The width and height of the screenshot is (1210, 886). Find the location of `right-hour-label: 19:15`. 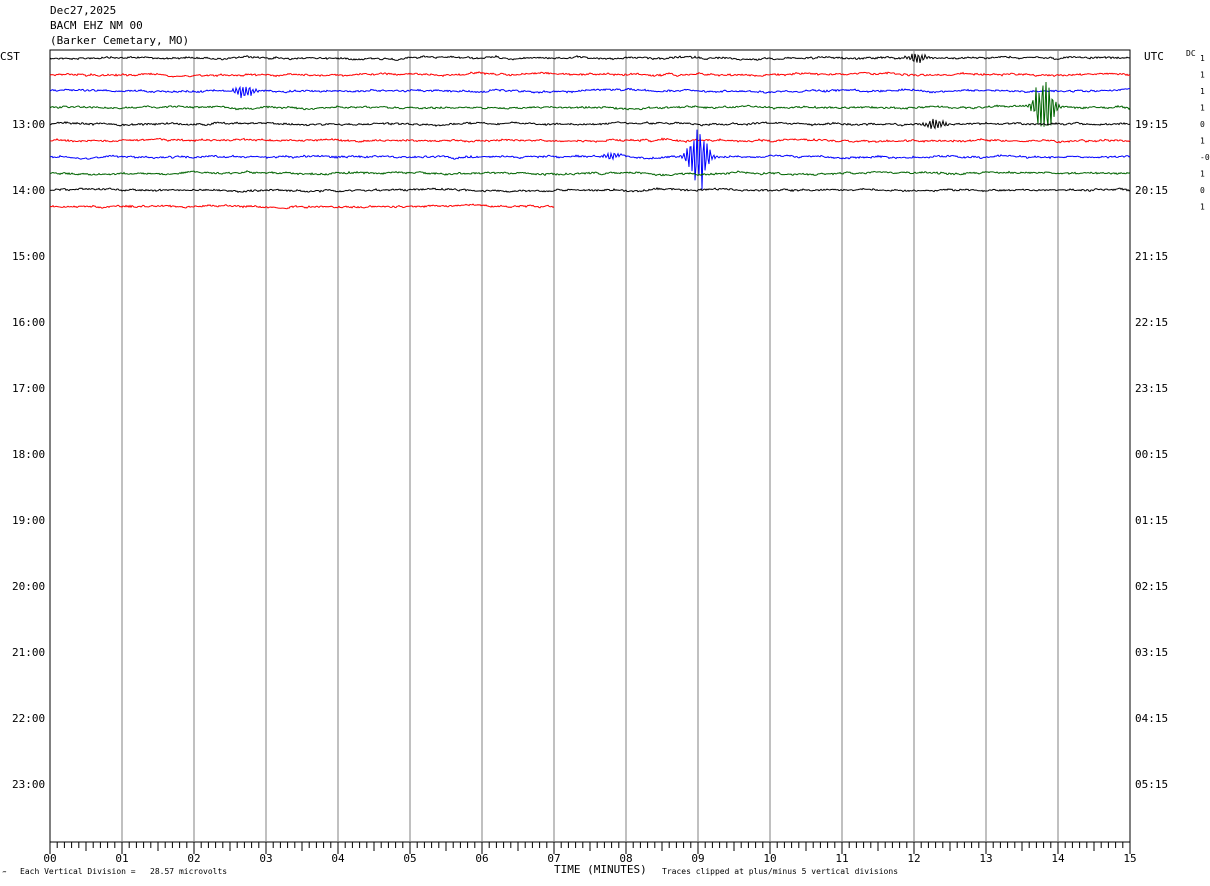

right-hour-label: 19:15 is located at coordinates (1151, 124).